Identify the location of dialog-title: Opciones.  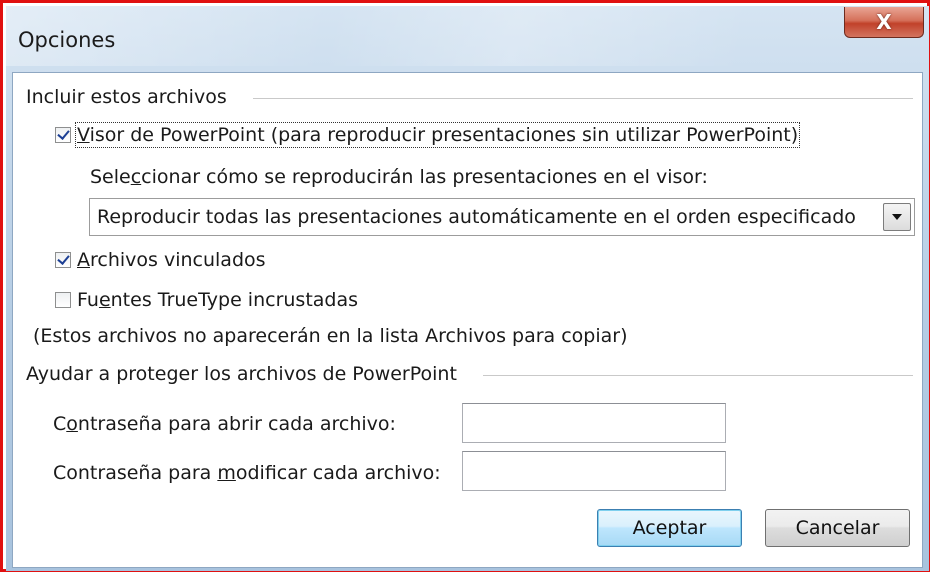
(67, 40).